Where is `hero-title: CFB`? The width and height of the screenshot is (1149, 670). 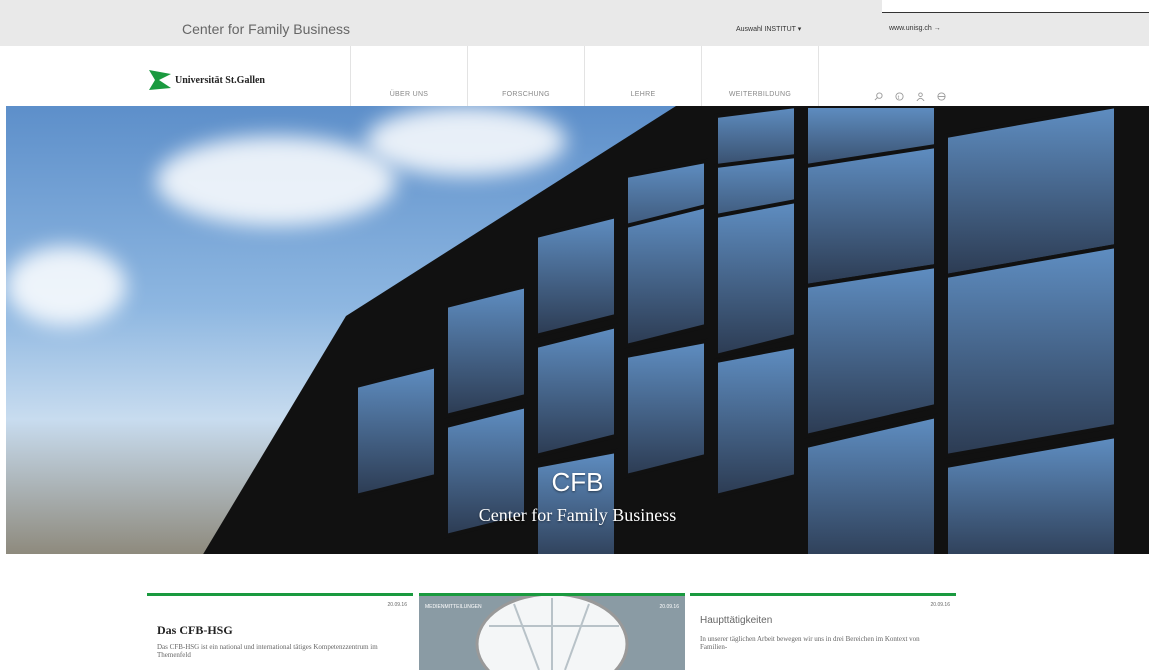
hero-title: CFB is located at coordinates (577, 482).